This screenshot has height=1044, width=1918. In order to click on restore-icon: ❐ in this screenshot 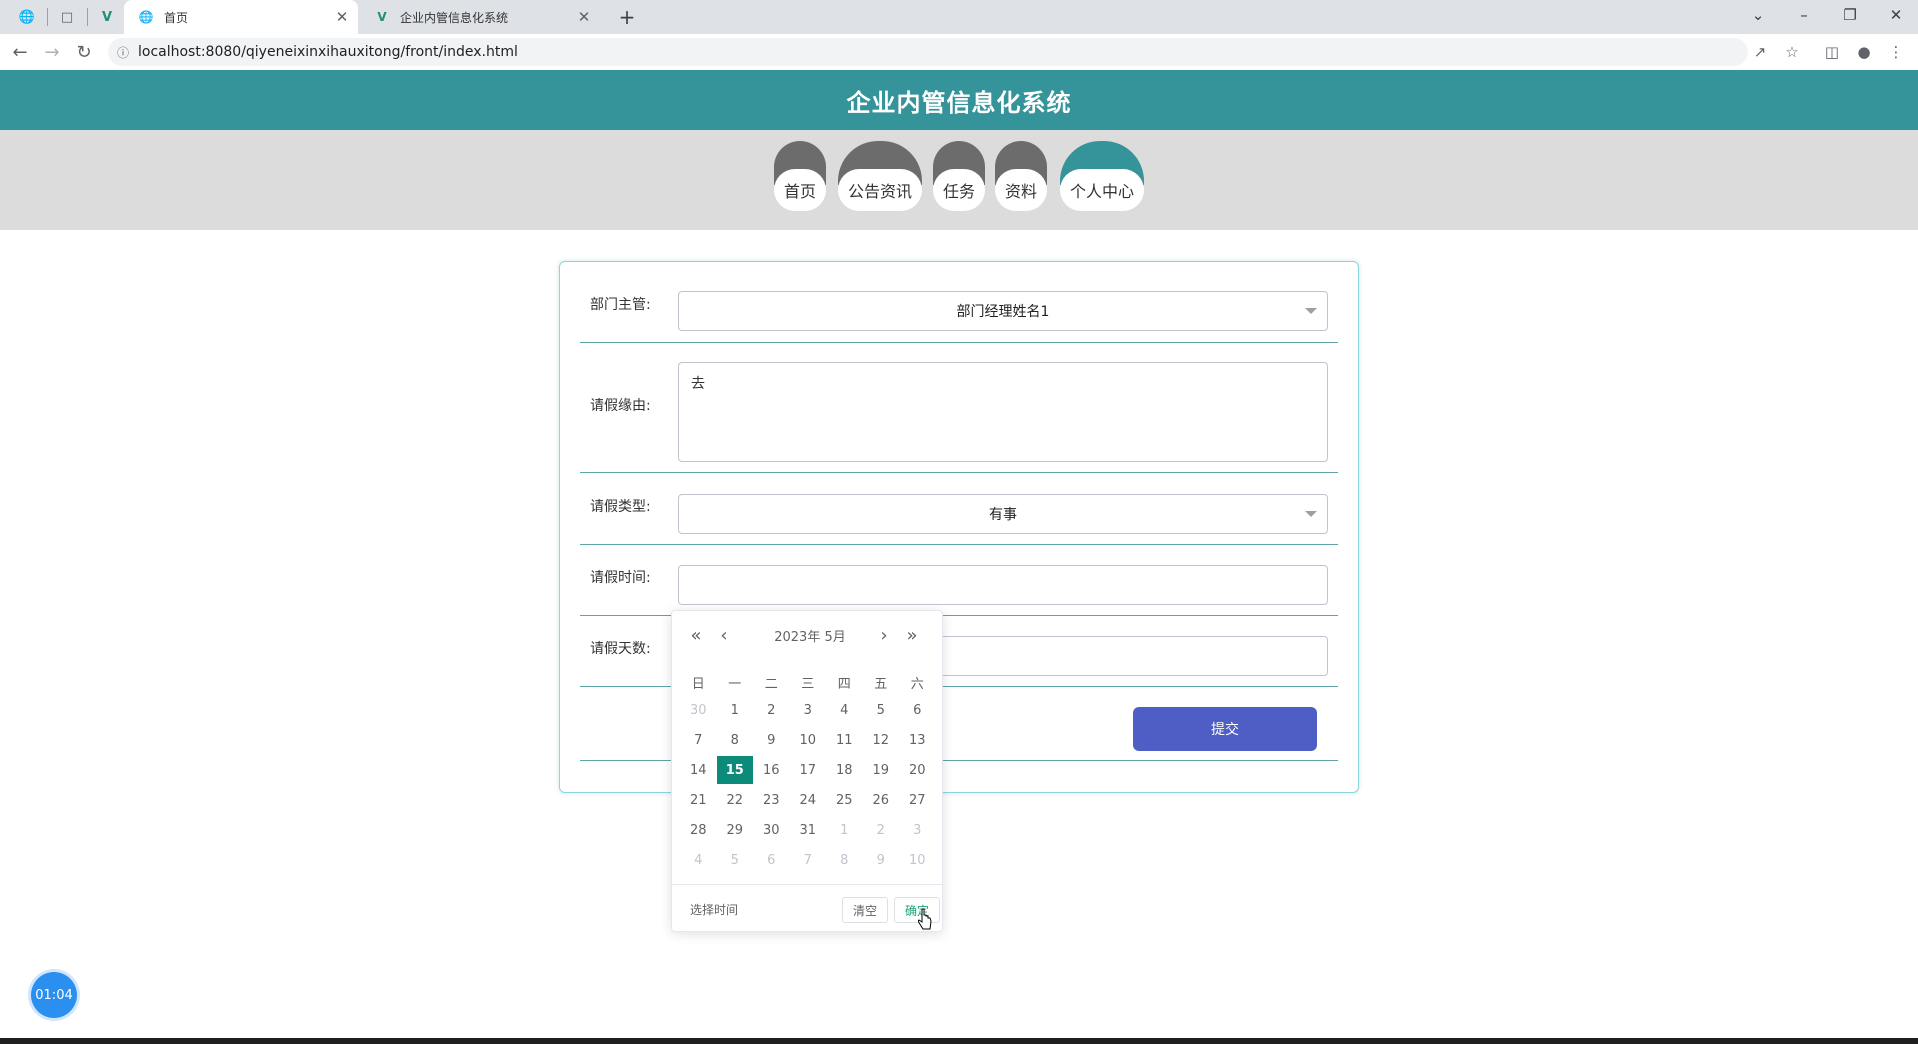, I will do `click(1850, 15)`.